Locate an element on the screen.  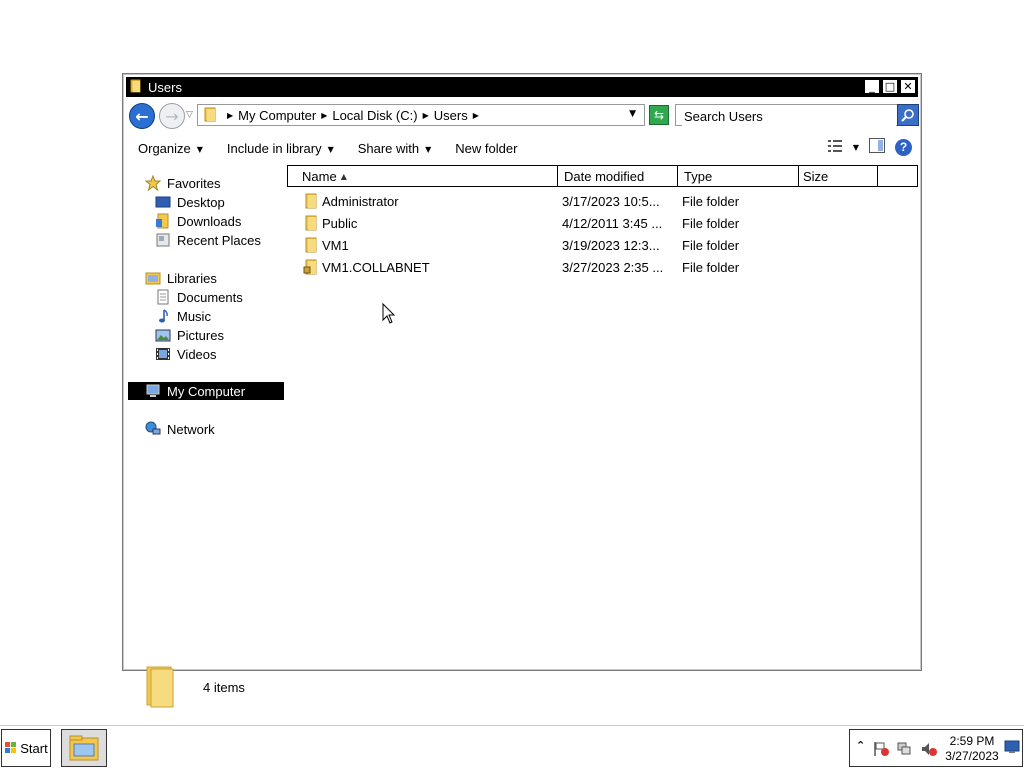
nav-libraries: Libraries is located at coordinates (181, 278).